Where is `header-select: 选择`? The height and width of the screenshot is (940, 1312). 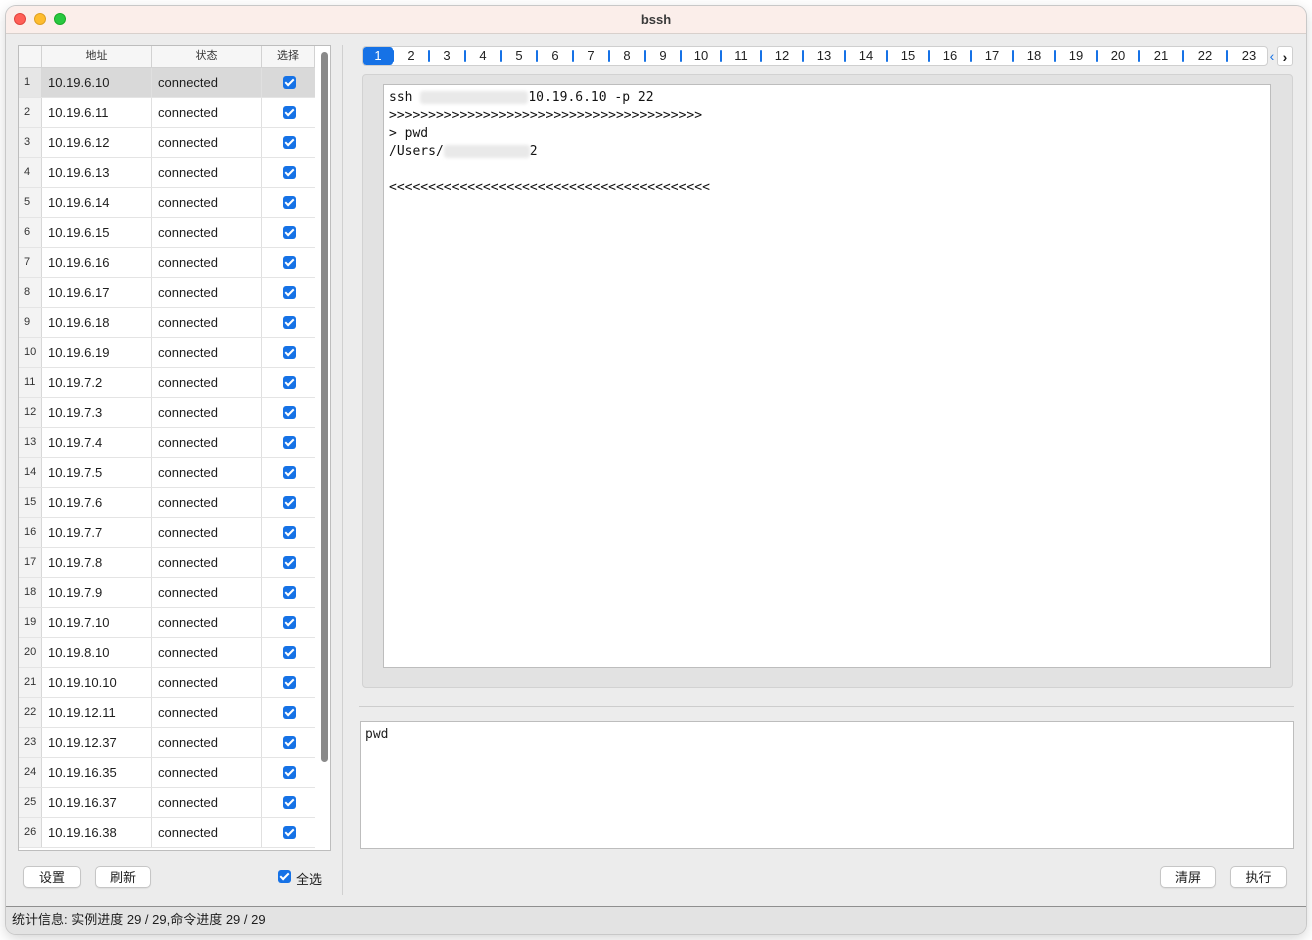 header-select: 选择 is located at coordinates (288, 56).